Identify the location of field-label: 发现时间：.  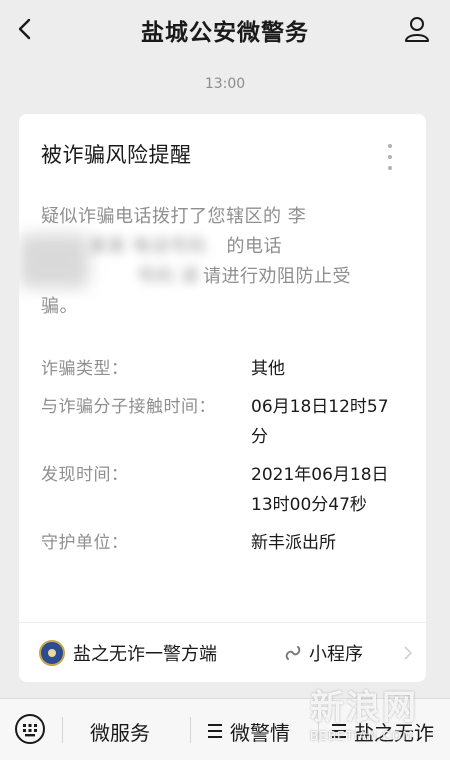
(85, 475).